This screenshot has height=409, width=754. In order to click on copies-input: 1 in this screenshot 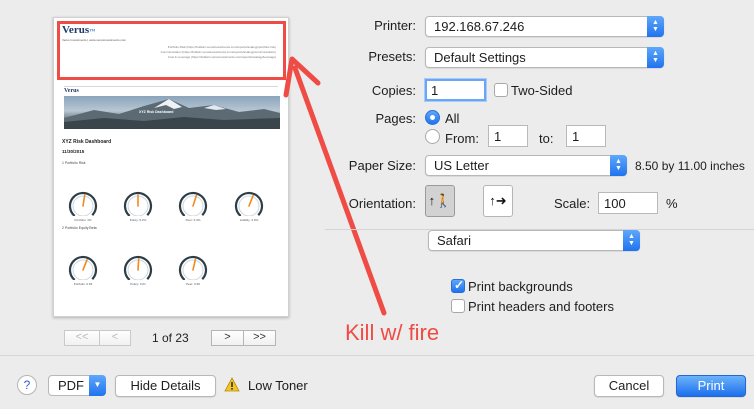, I will do `click(455, 90)`.